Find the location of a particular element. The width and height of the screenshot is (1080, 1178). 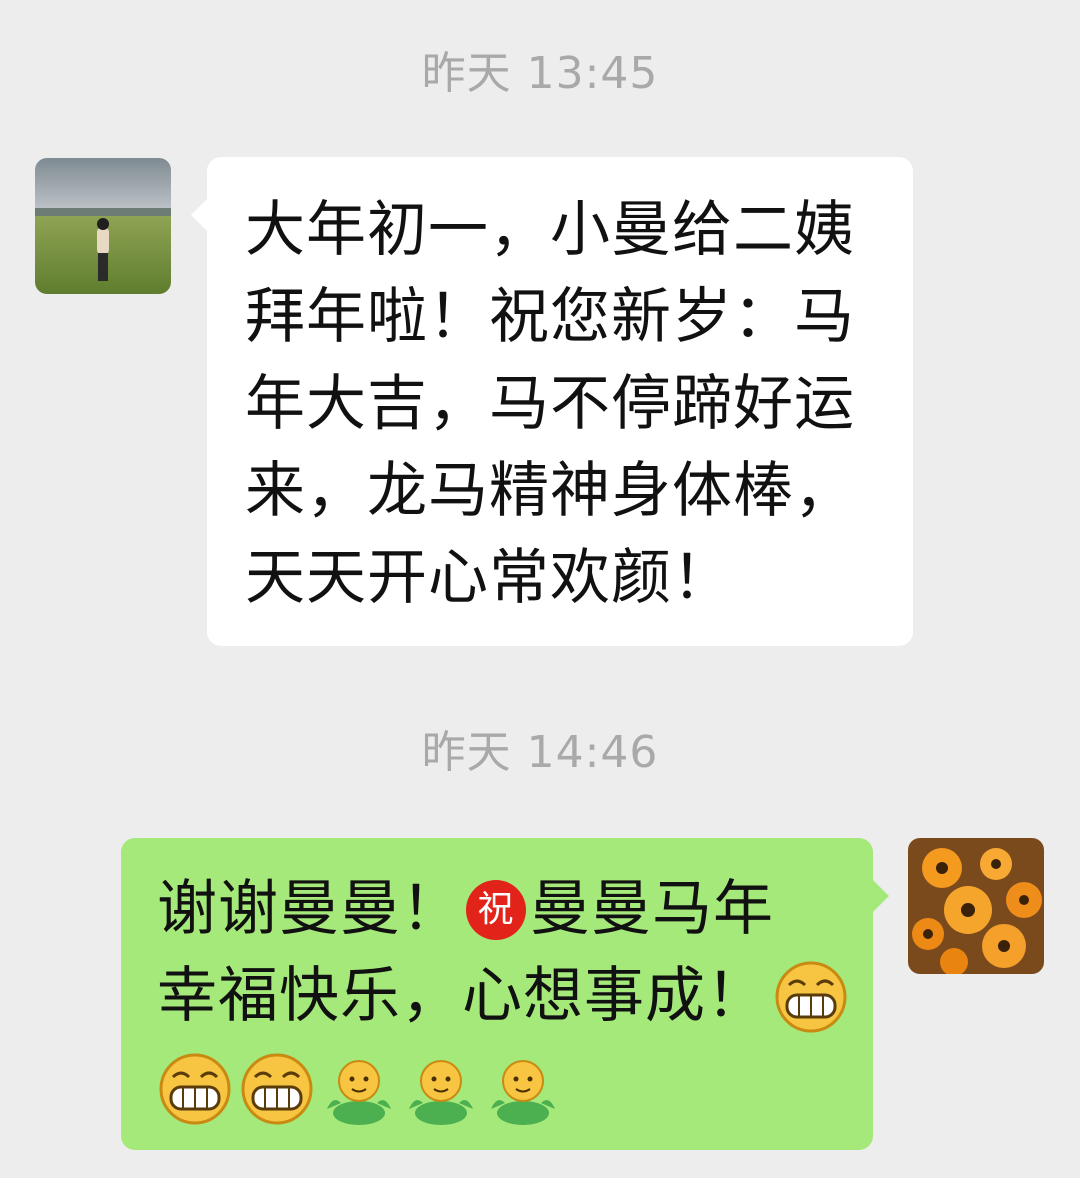

message-line: 谢谢曼曼！ 祝 曼曼马年 is located at coordinates (465, 909).